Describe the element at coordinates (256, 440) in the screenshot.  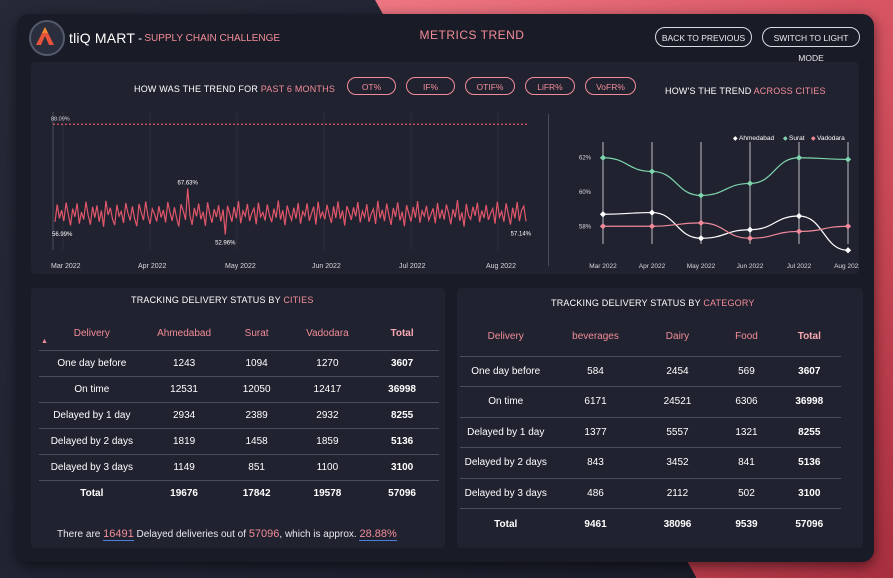
I see `table-cell: 1458` at that location.